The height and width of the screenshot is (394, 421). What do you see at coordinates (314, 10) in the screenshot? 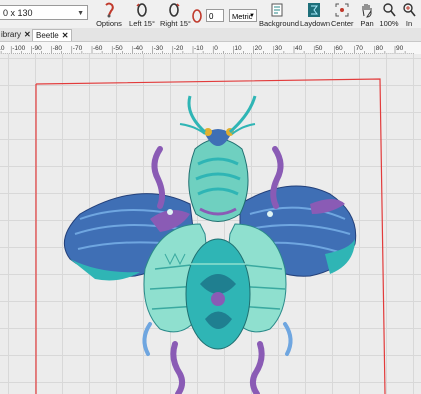
I see `laydown-icon` at bounding box center [314, 10].